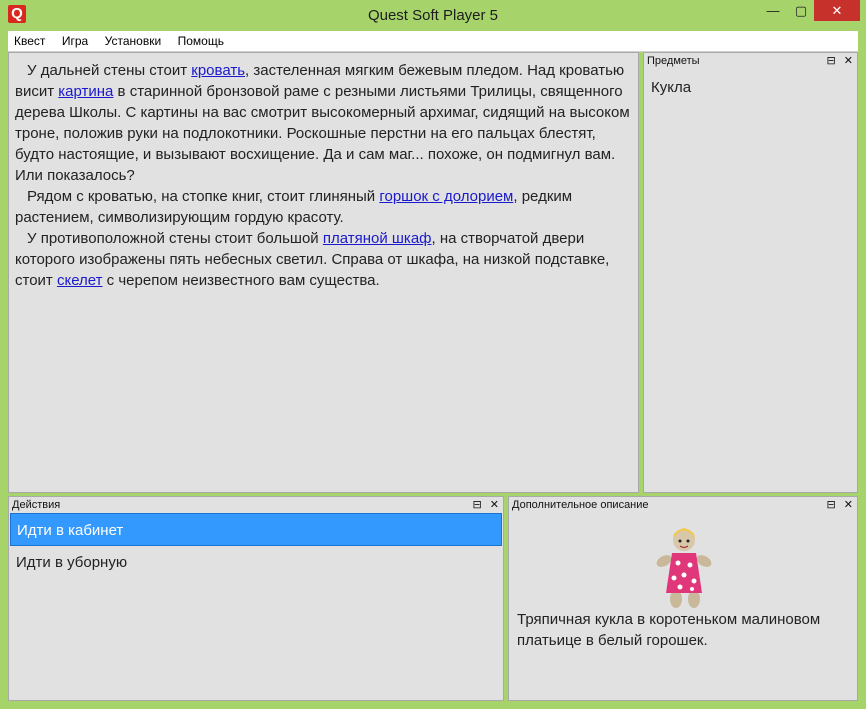 Image resolution: width=866 pixels, height=709 pixels. What do you see at coordinates (256, 505) in the screenshot?
I see `actions-panel-header: Действия ⊟ ✕` at bounding box center [256, 505].